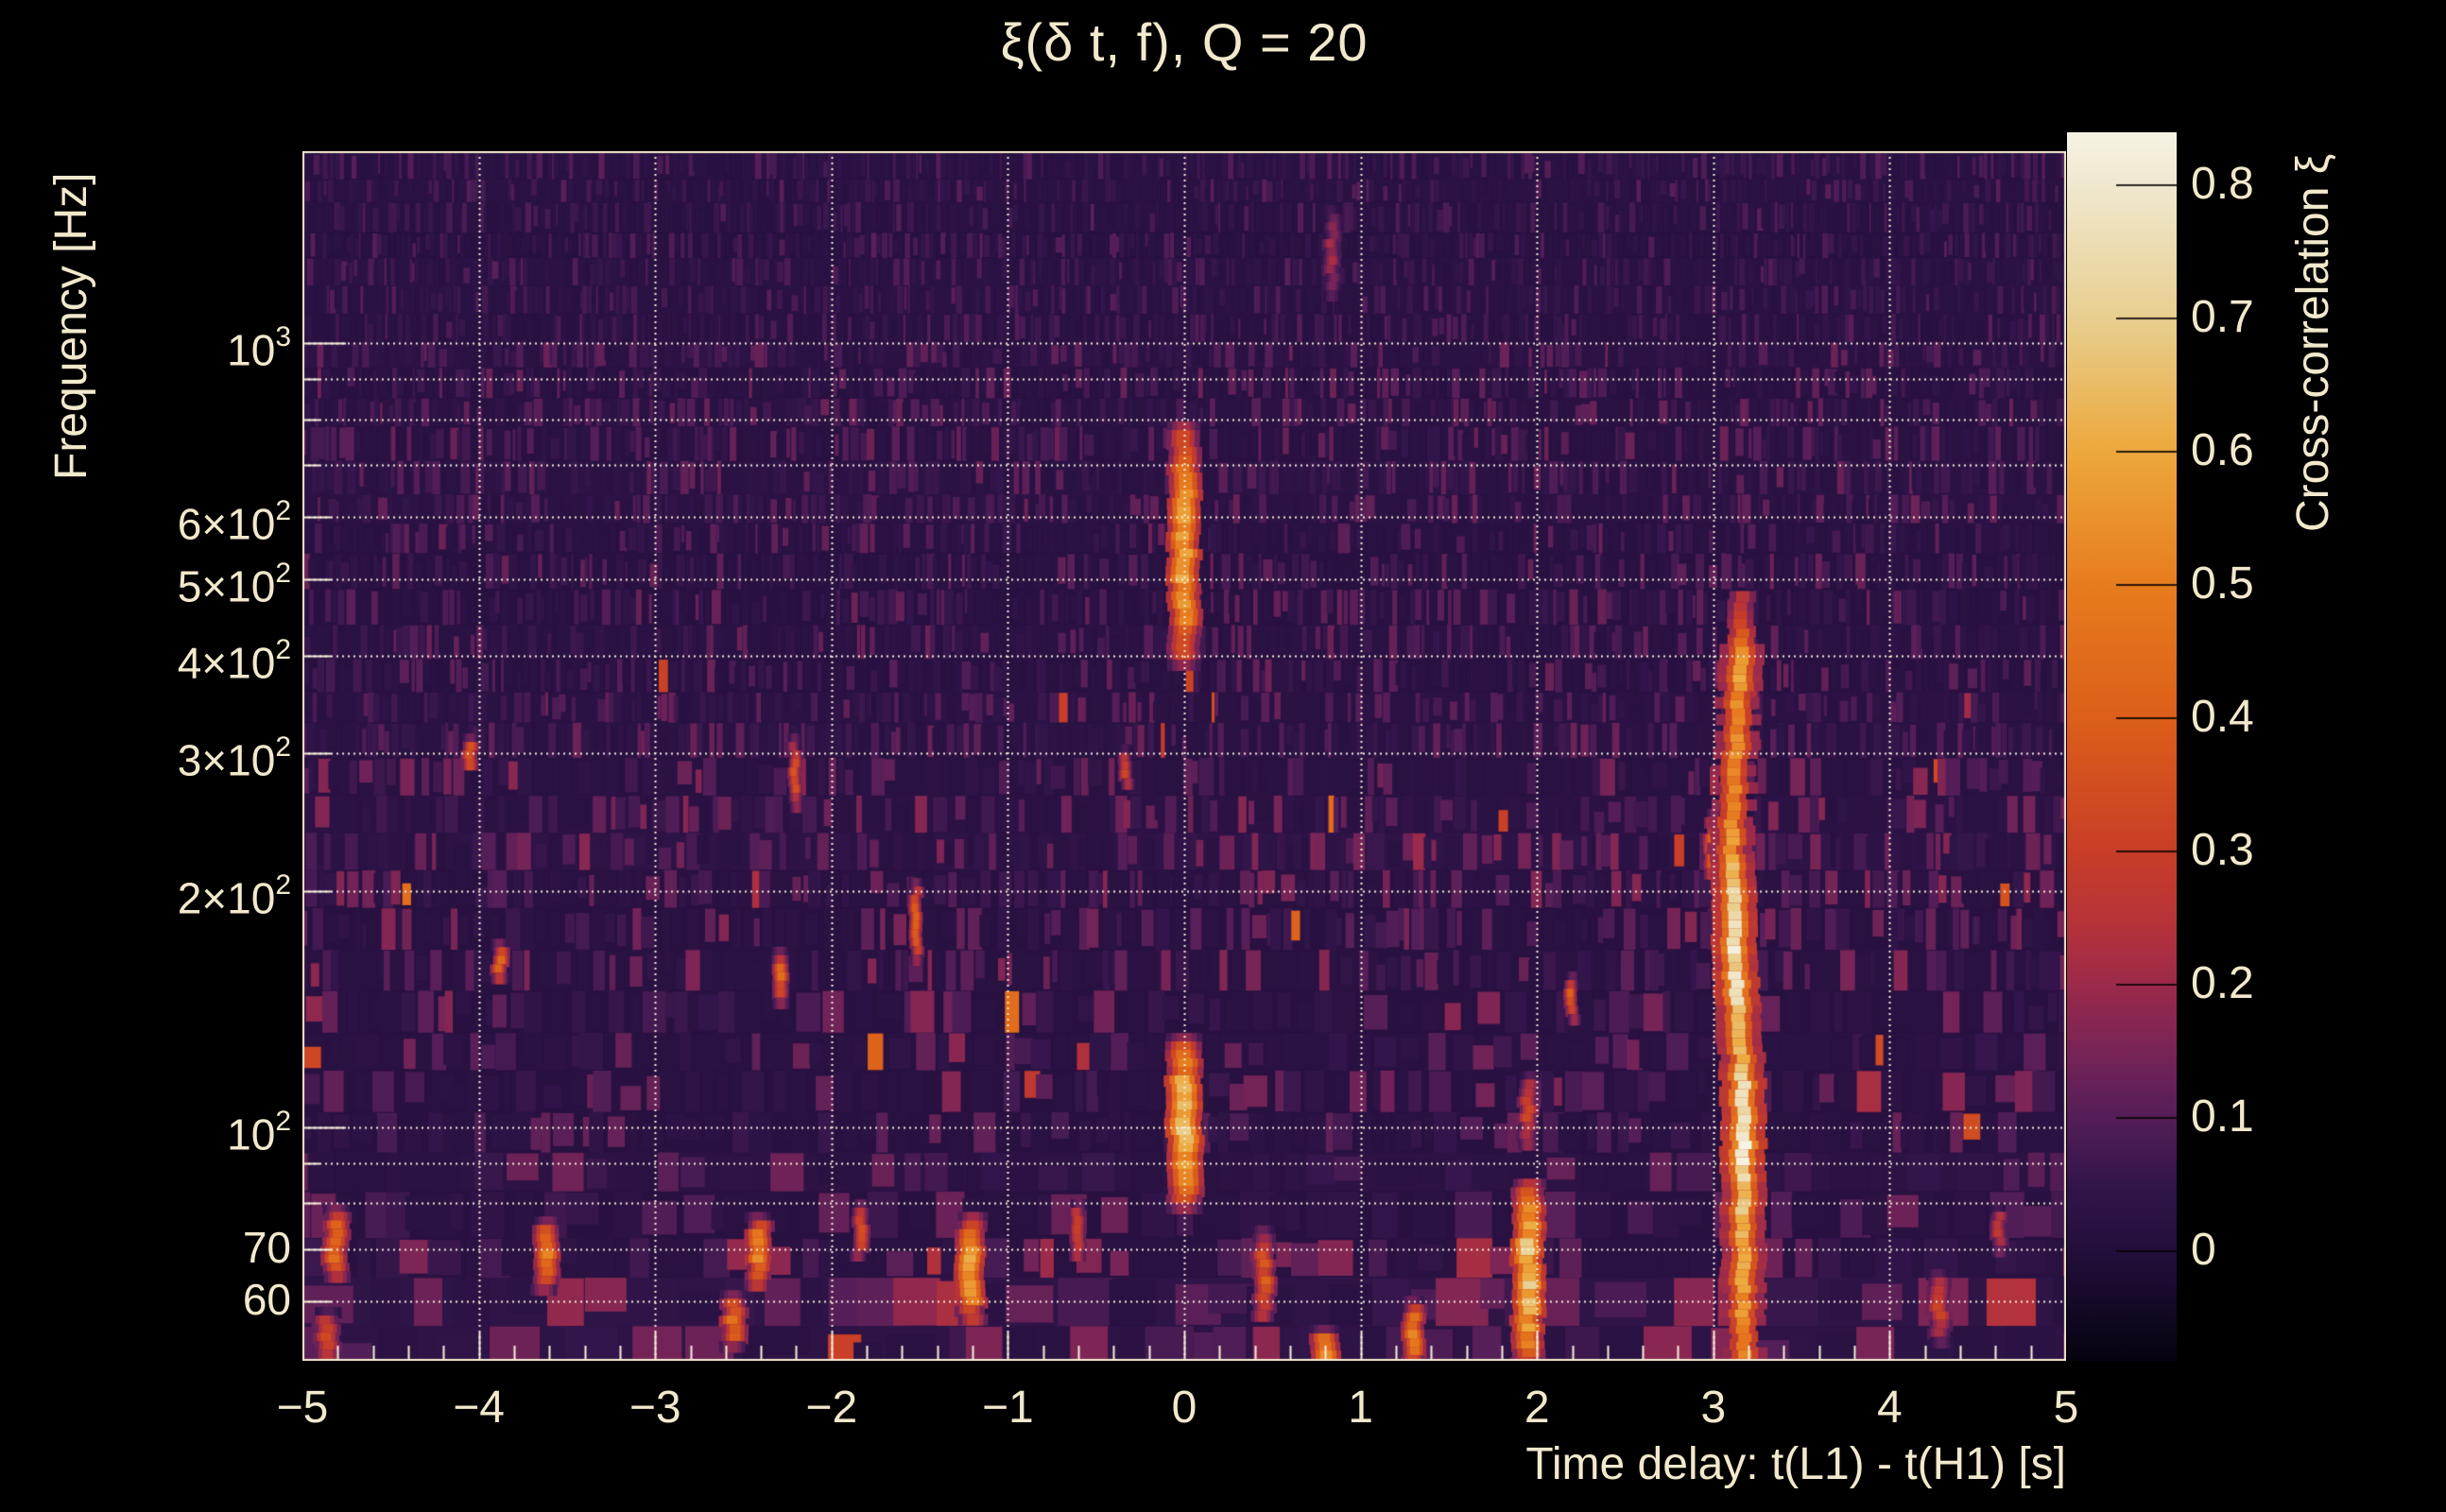 Image resolution: width=2446 pixels, height=1512 pixels. What do you see at coordinates (2204, 1250) in the screenshot?
I see `colorbar-tick-label: 0` at bounding box center [2204, 1250].